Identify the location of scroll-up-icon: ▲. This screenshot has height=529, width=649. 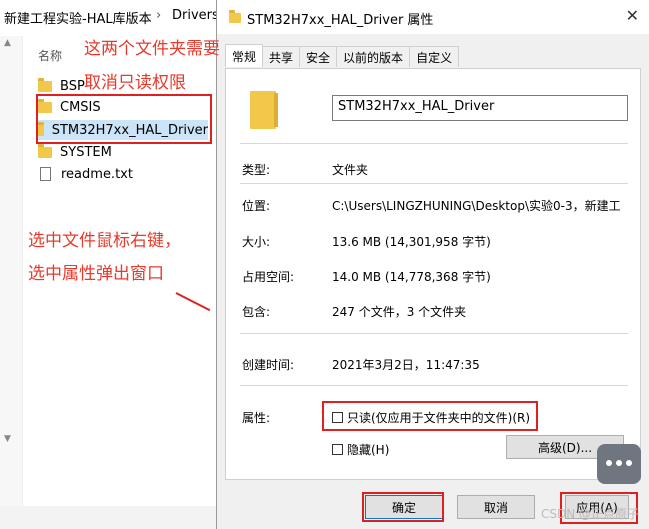
(7, 43).